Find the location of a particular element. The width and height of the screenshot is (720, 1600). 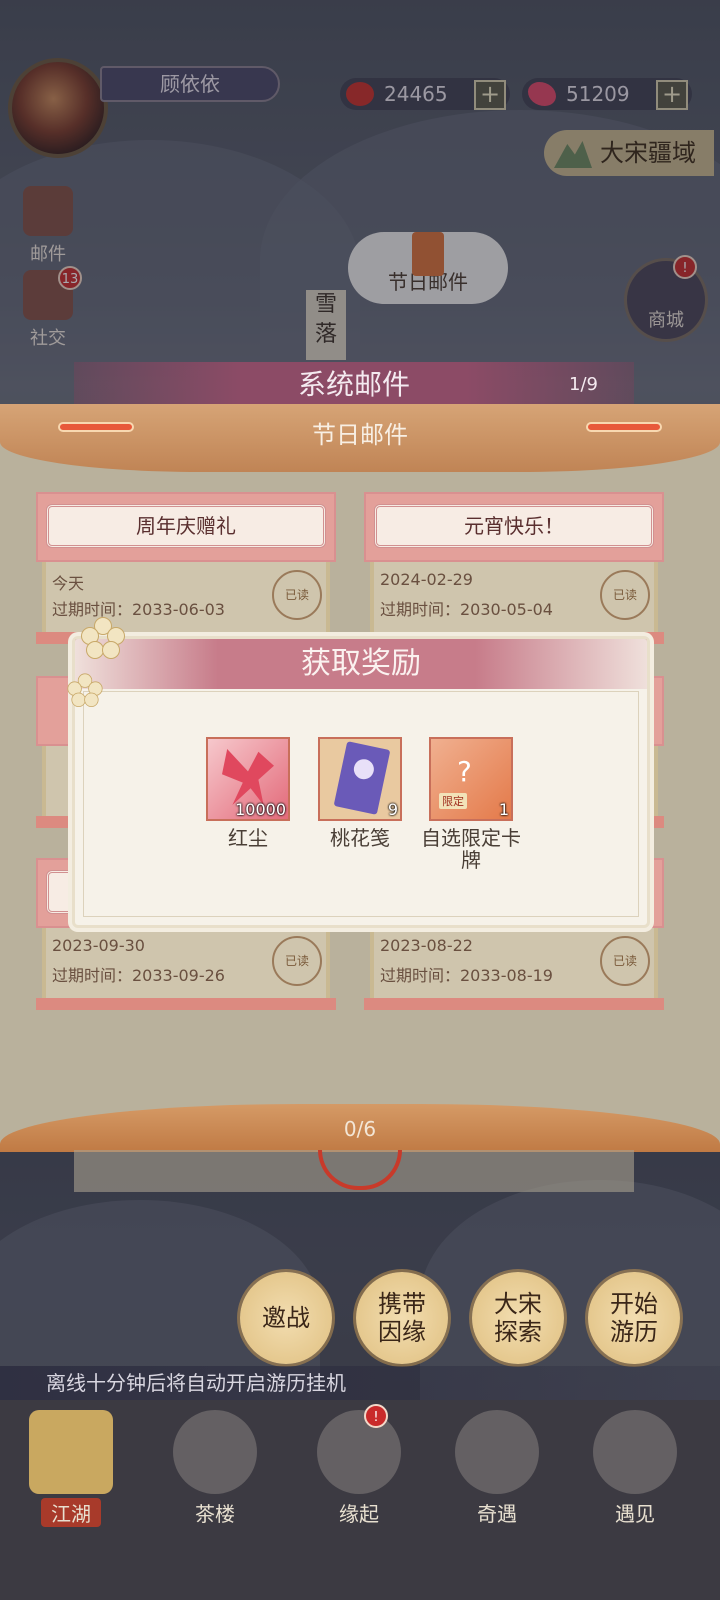

festival-mail-banner: 节日邮件 is located at coordinates (360, 438).